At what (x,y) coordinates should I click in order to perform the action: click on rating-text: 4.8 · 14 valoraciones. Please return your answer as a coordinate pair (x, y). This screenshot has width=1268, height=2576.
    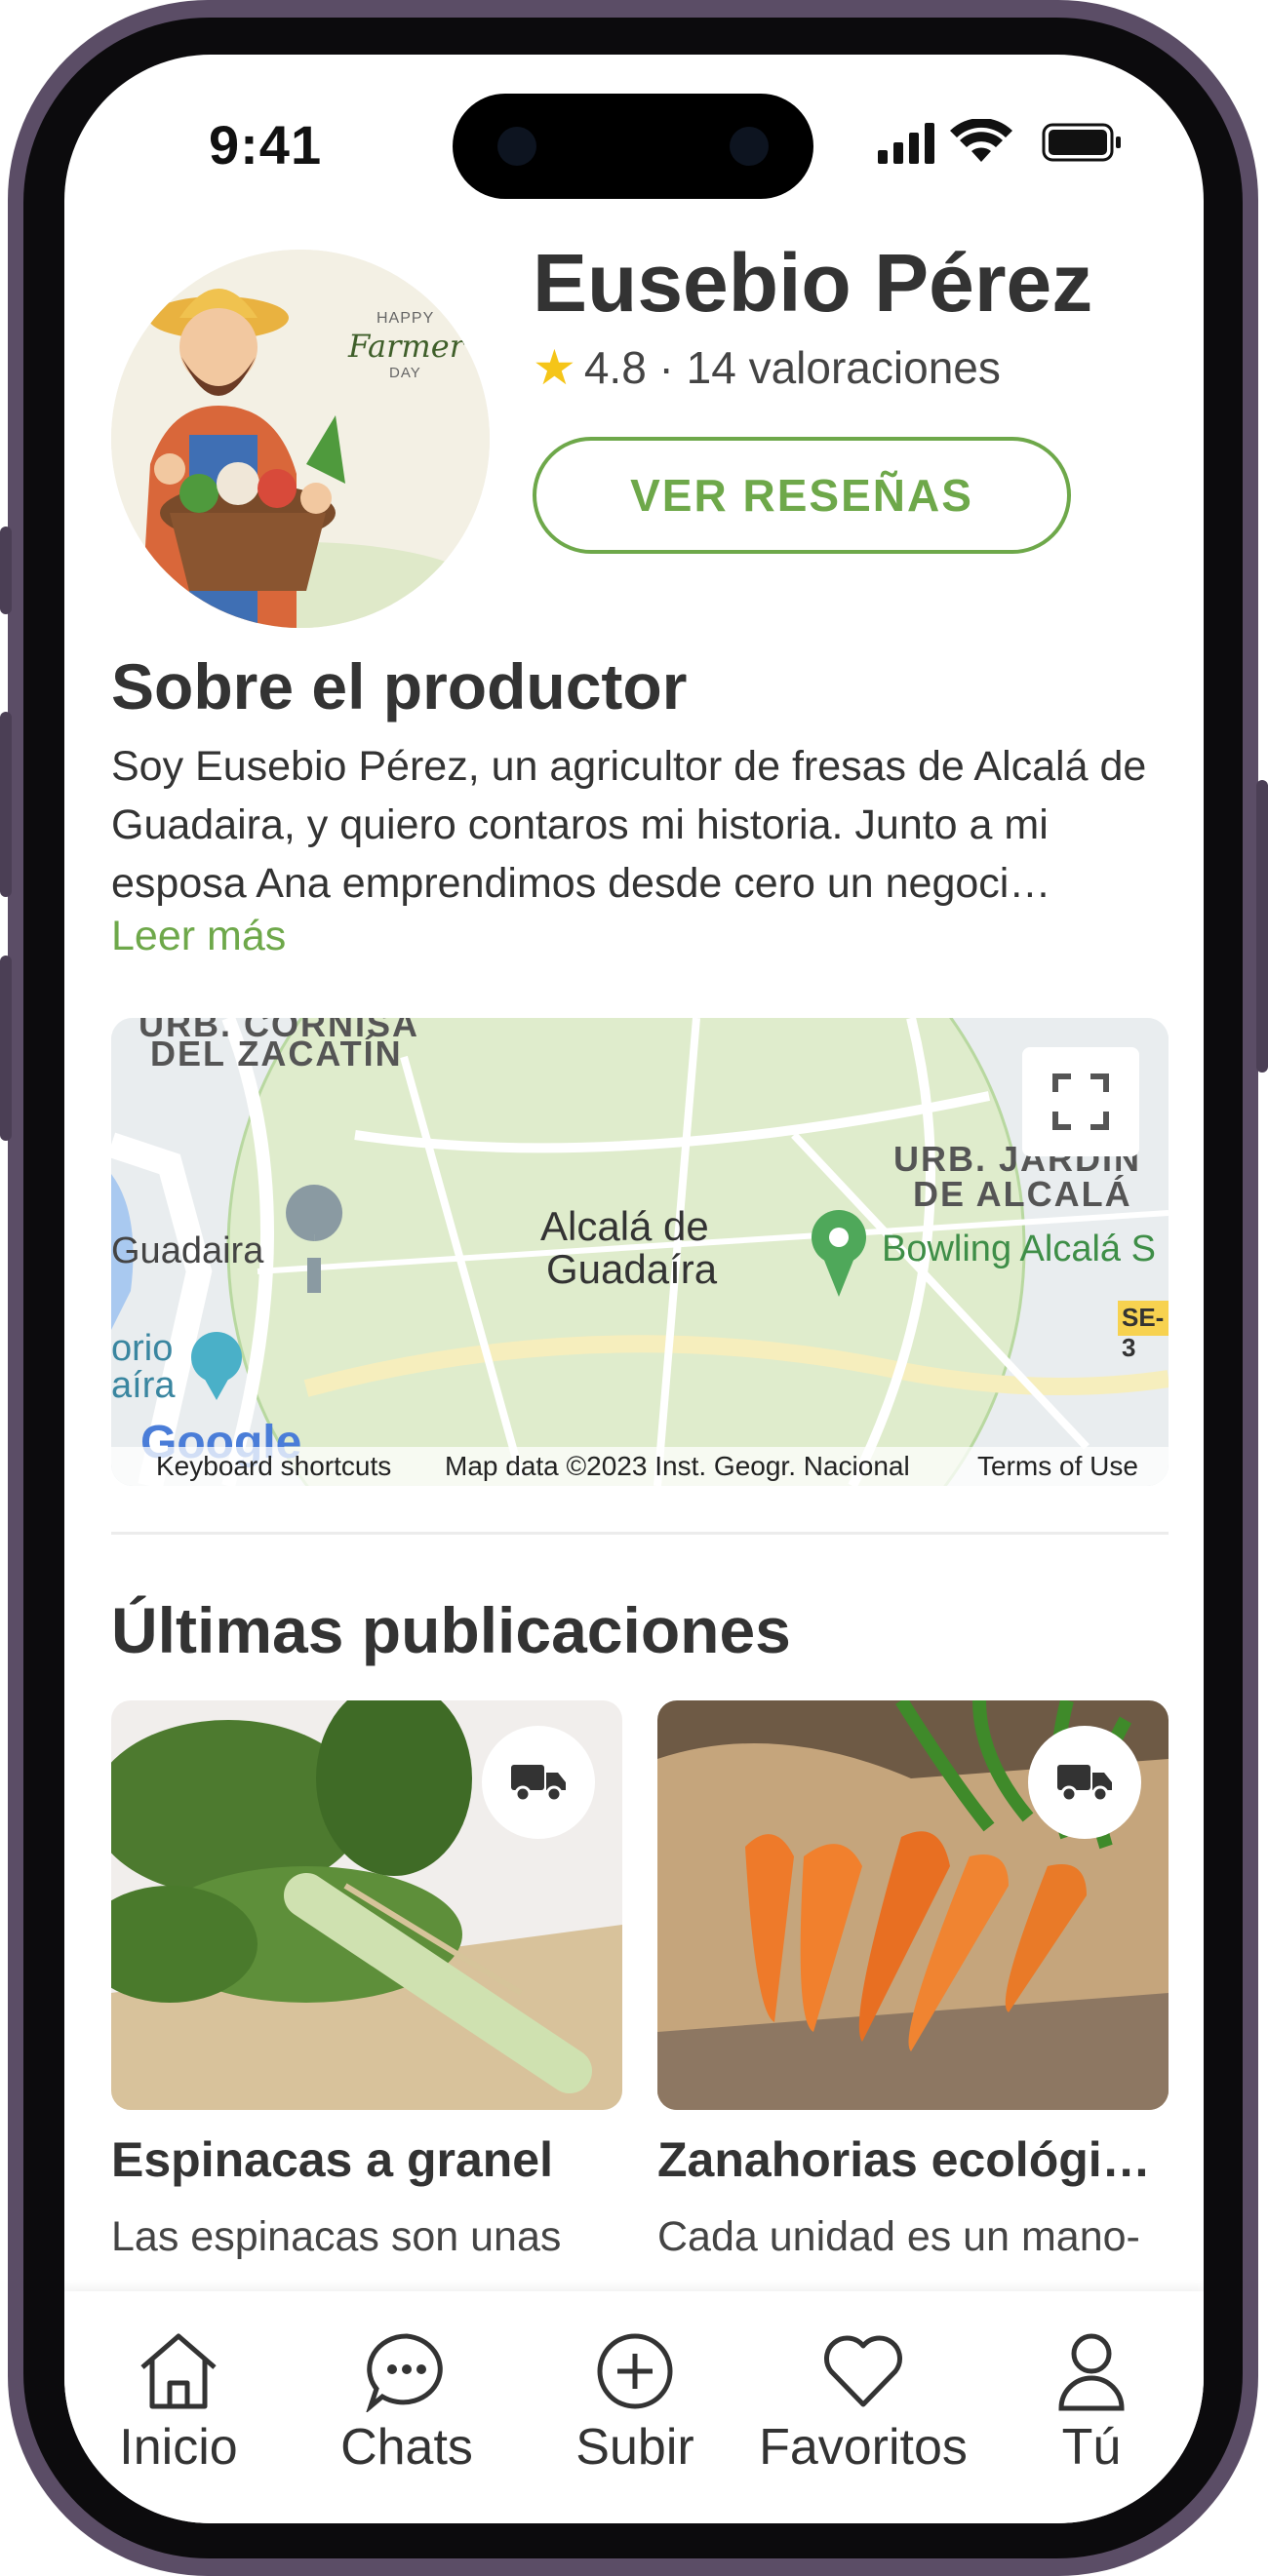
    Looking at the image, I should click on (792, 367).